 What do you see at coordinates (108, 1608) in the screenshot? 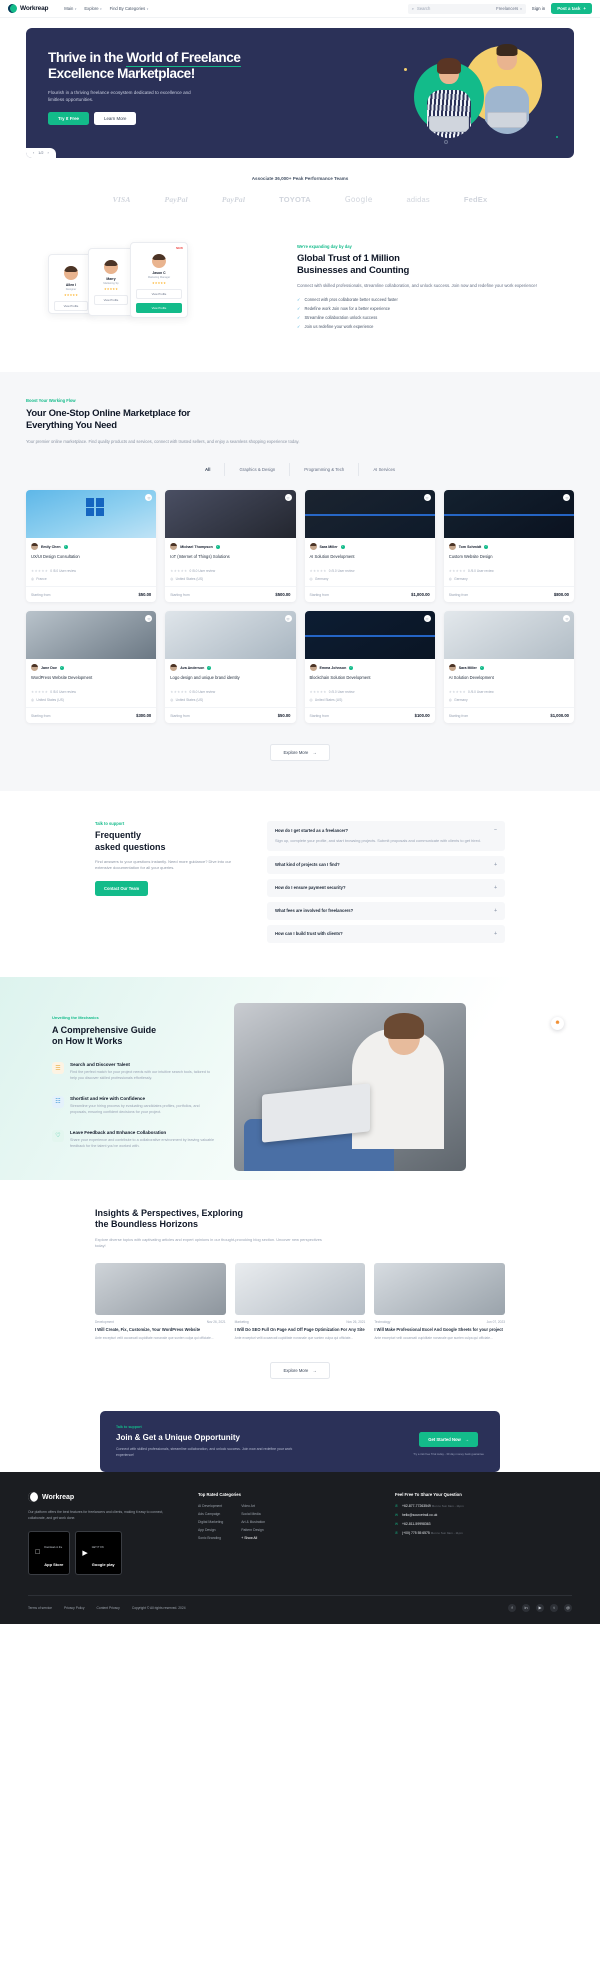
I see `footer-link-content-privacy: Content Privacy` at bounding box center [108, 1608].